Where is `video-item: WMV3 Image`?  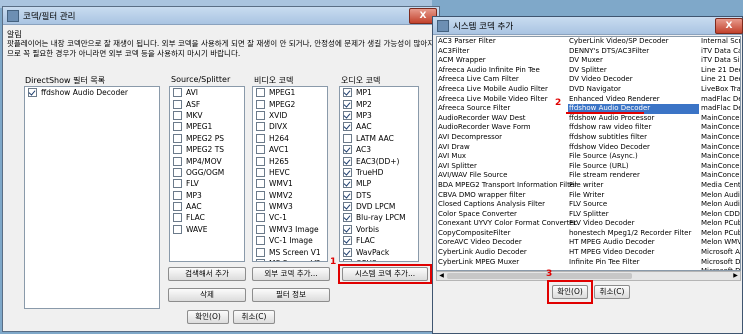
video-item: WMV3 Image is located at coordinates (290, 229).